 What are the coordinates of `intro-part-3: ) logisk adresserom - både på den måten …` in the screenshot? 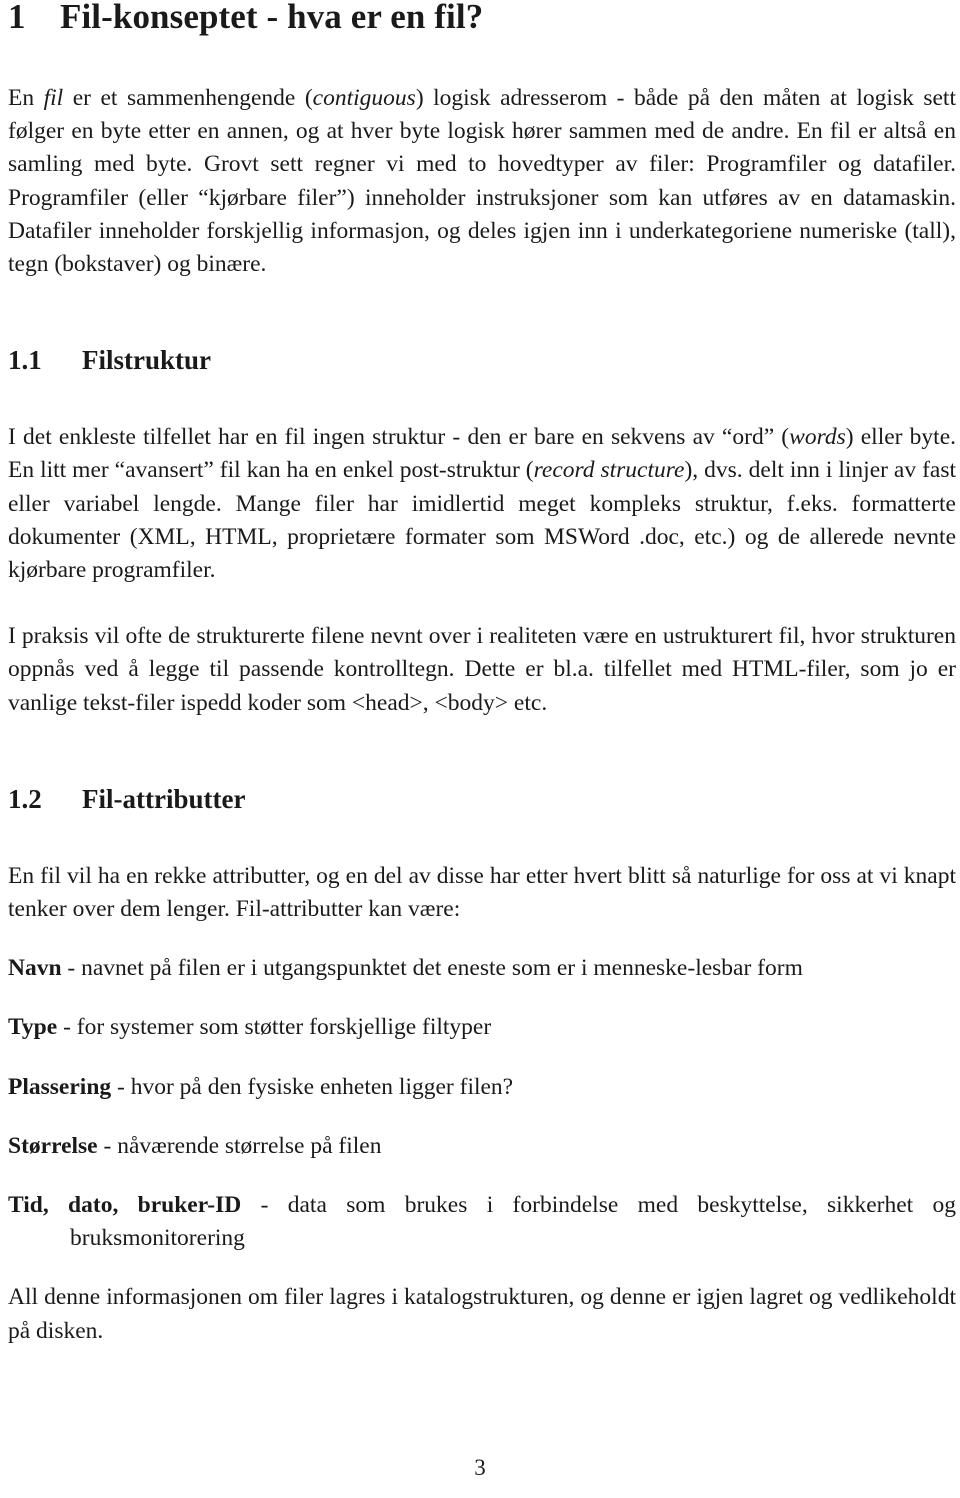 It's located at (482, 181).